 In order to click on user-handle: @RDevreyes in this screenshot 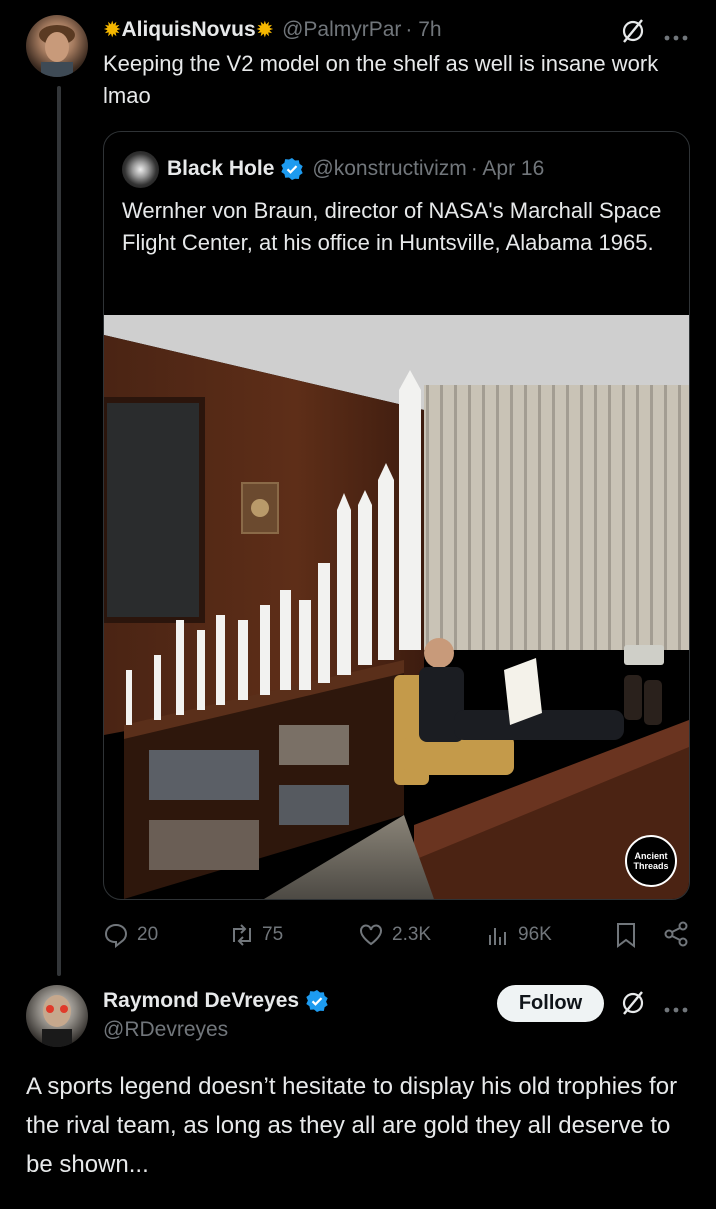, I will do `click(165, 1030)`.